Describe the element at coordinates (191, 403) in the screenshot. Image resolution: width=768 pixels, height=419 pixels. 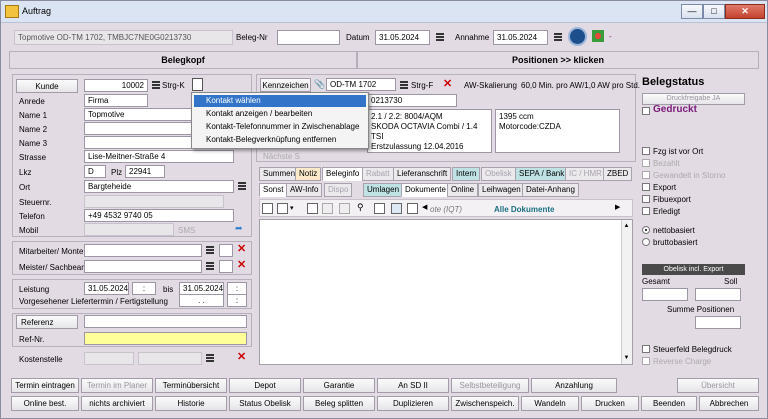
I see `historie-button: Historie` at that location.